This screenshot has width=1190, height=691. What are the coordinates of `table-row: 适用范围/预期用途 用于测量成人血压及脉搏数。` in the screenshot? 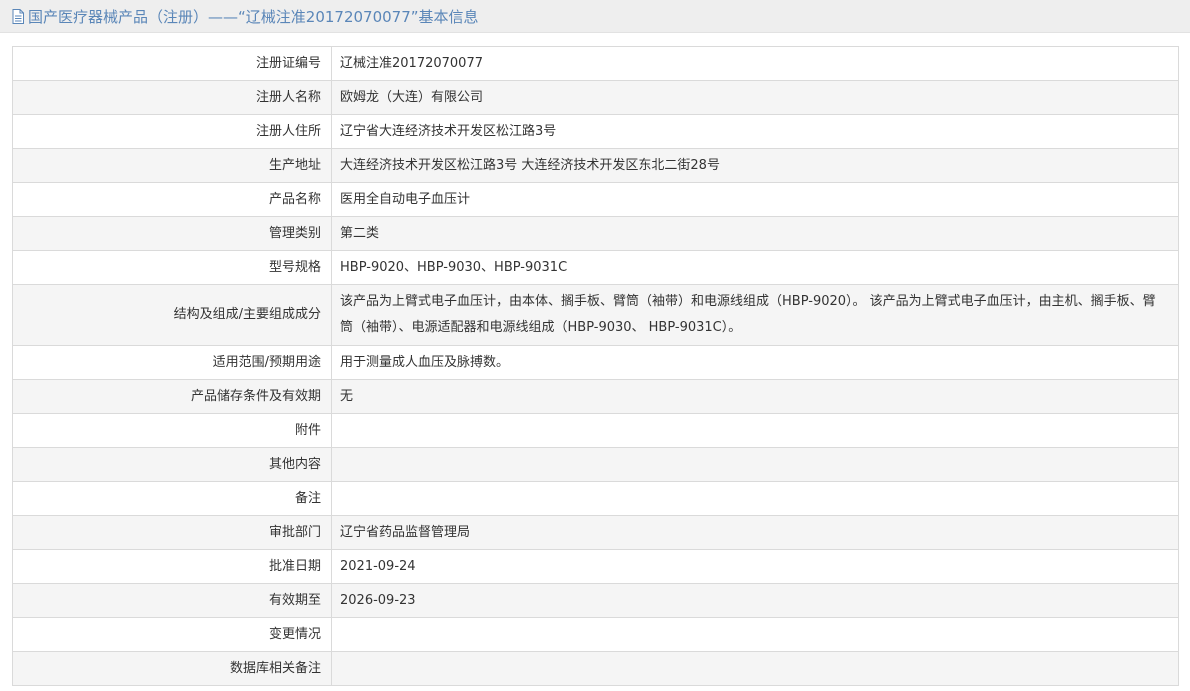 It's located at (595, 362).